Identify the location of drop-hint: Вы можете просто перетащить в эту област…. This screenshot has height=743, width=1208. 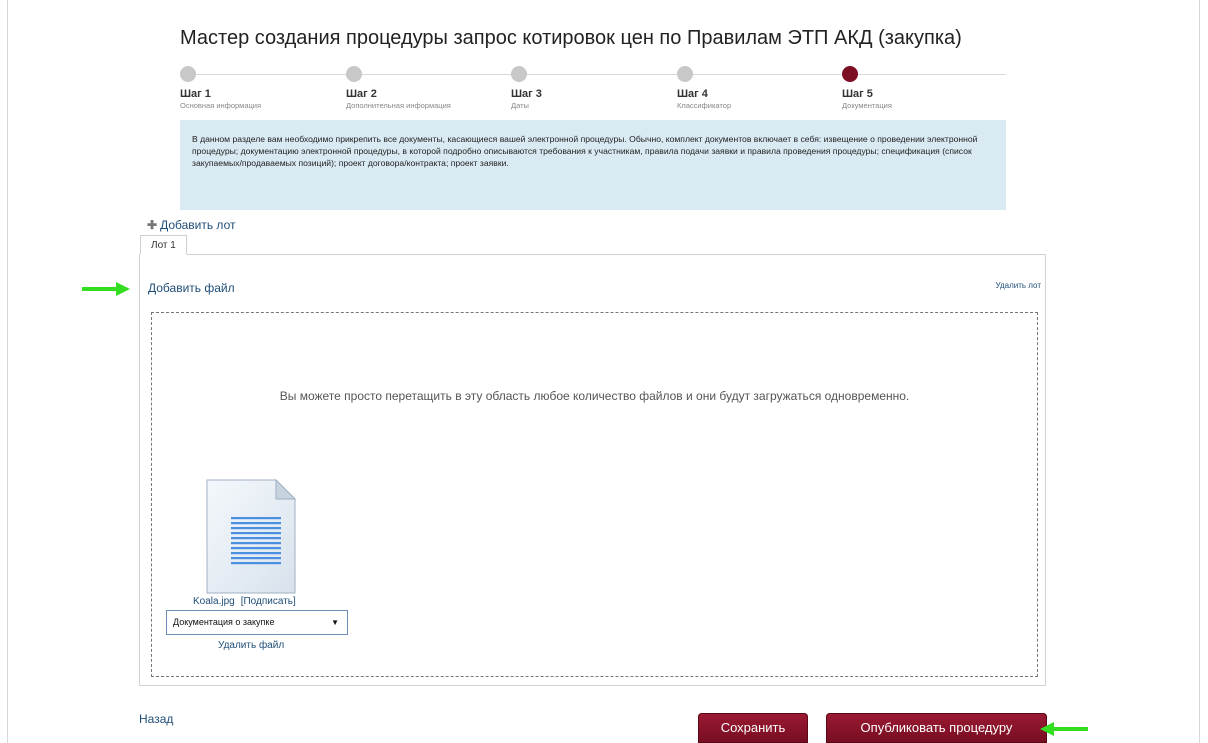
(594, 396).